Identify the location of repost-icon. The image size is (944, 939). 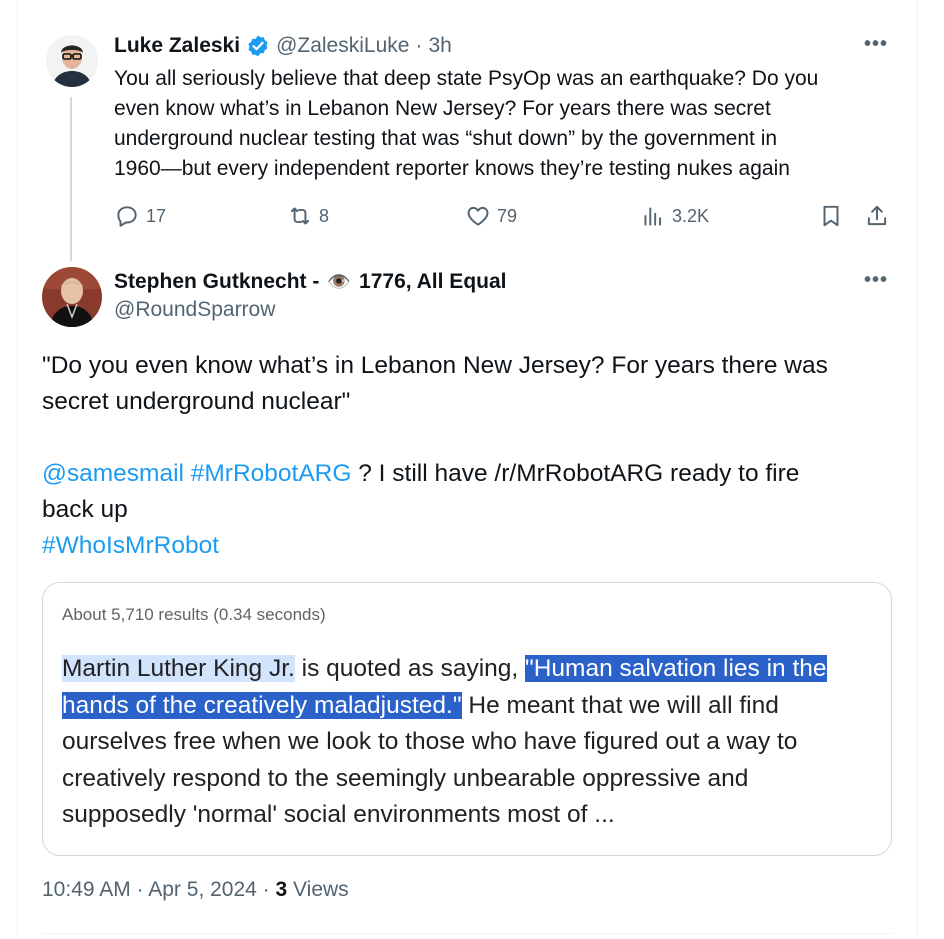
(300, 216).